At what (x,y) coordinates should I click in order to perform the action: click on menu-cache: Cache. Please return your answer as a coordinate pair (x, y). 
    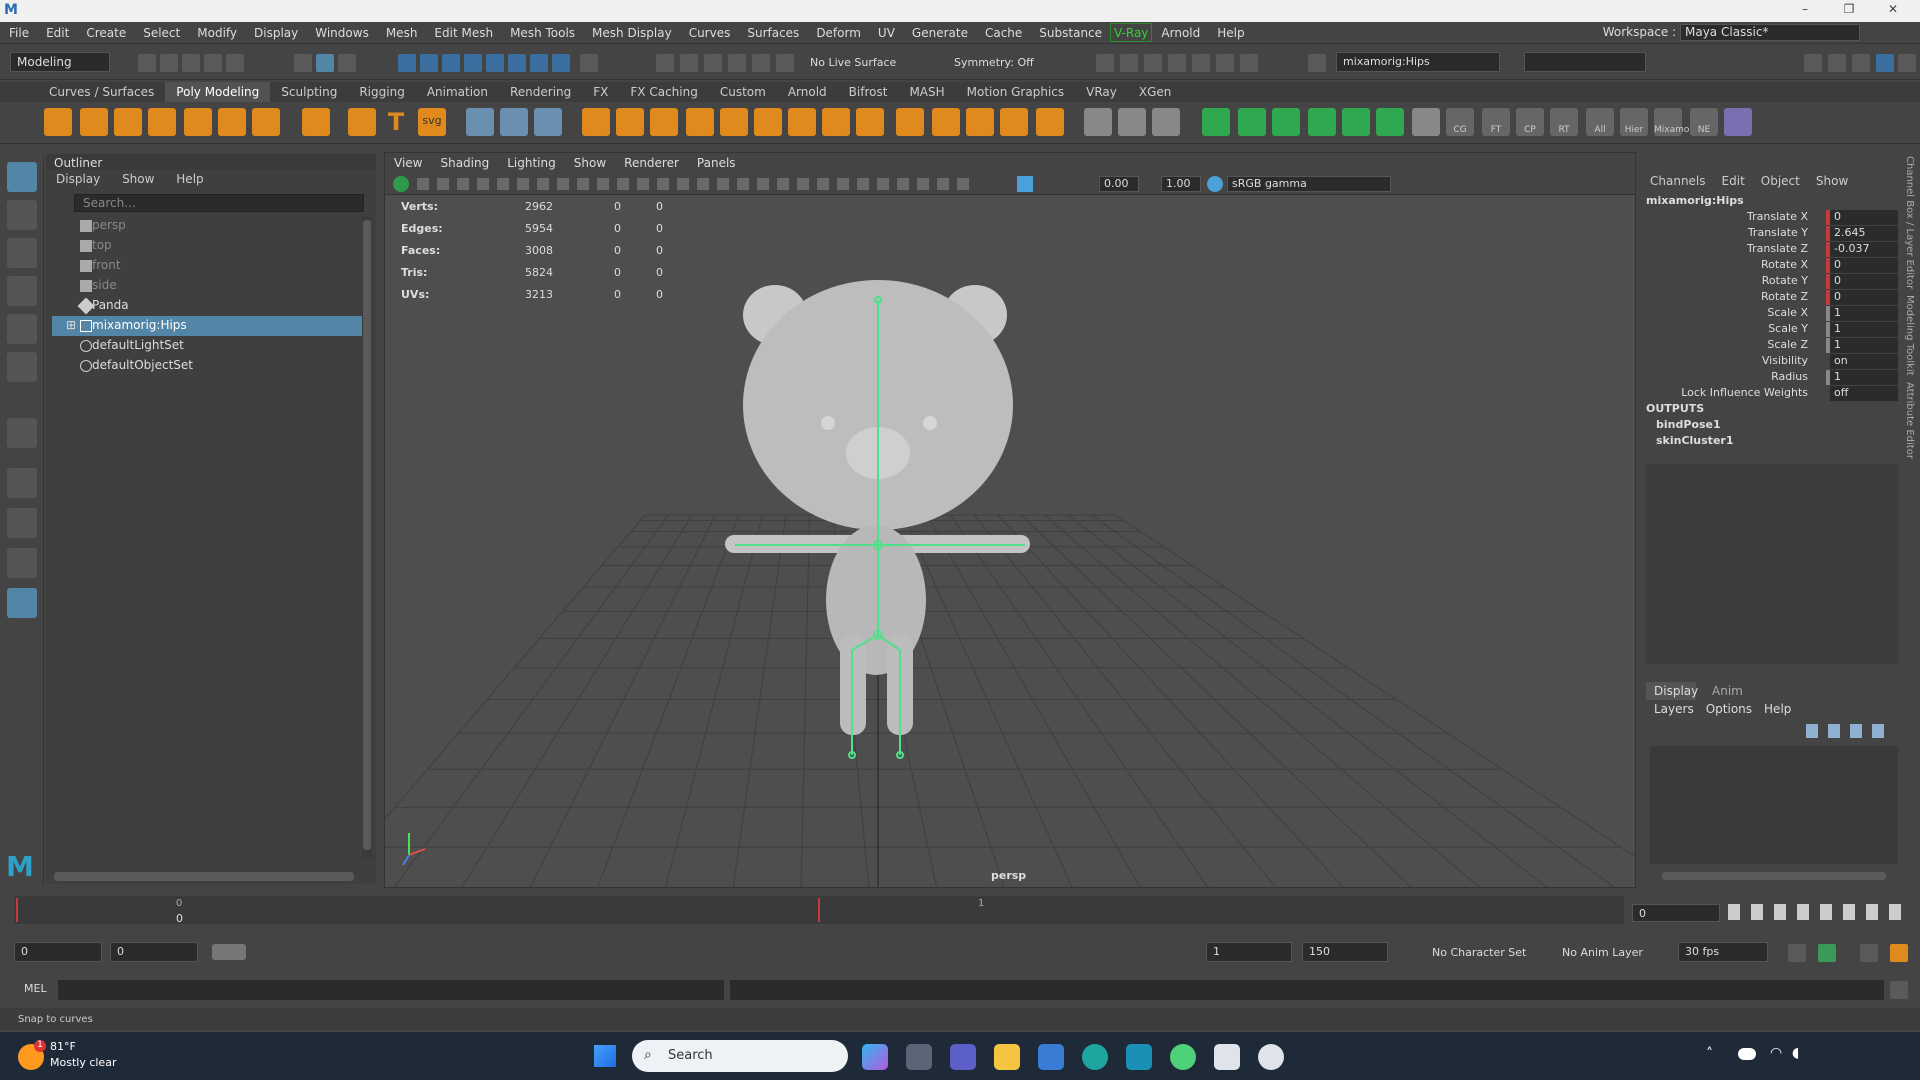
    Looking at the image, I should click on (1003, 34).